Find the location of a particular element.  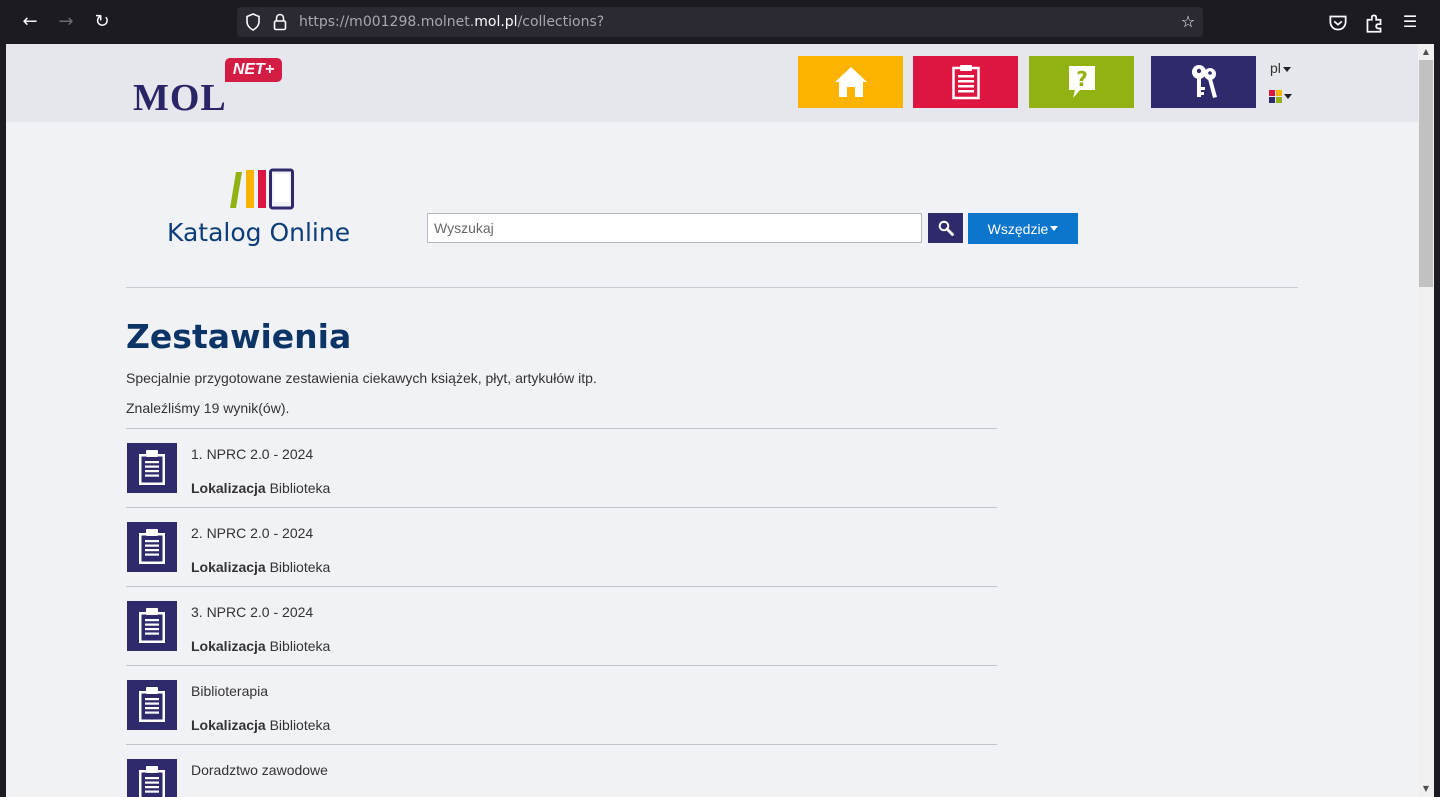

list-item: 3. NPRC 2.0 - 2024 Lokalizacja Biblioteka is located at coordinates (561, 625).